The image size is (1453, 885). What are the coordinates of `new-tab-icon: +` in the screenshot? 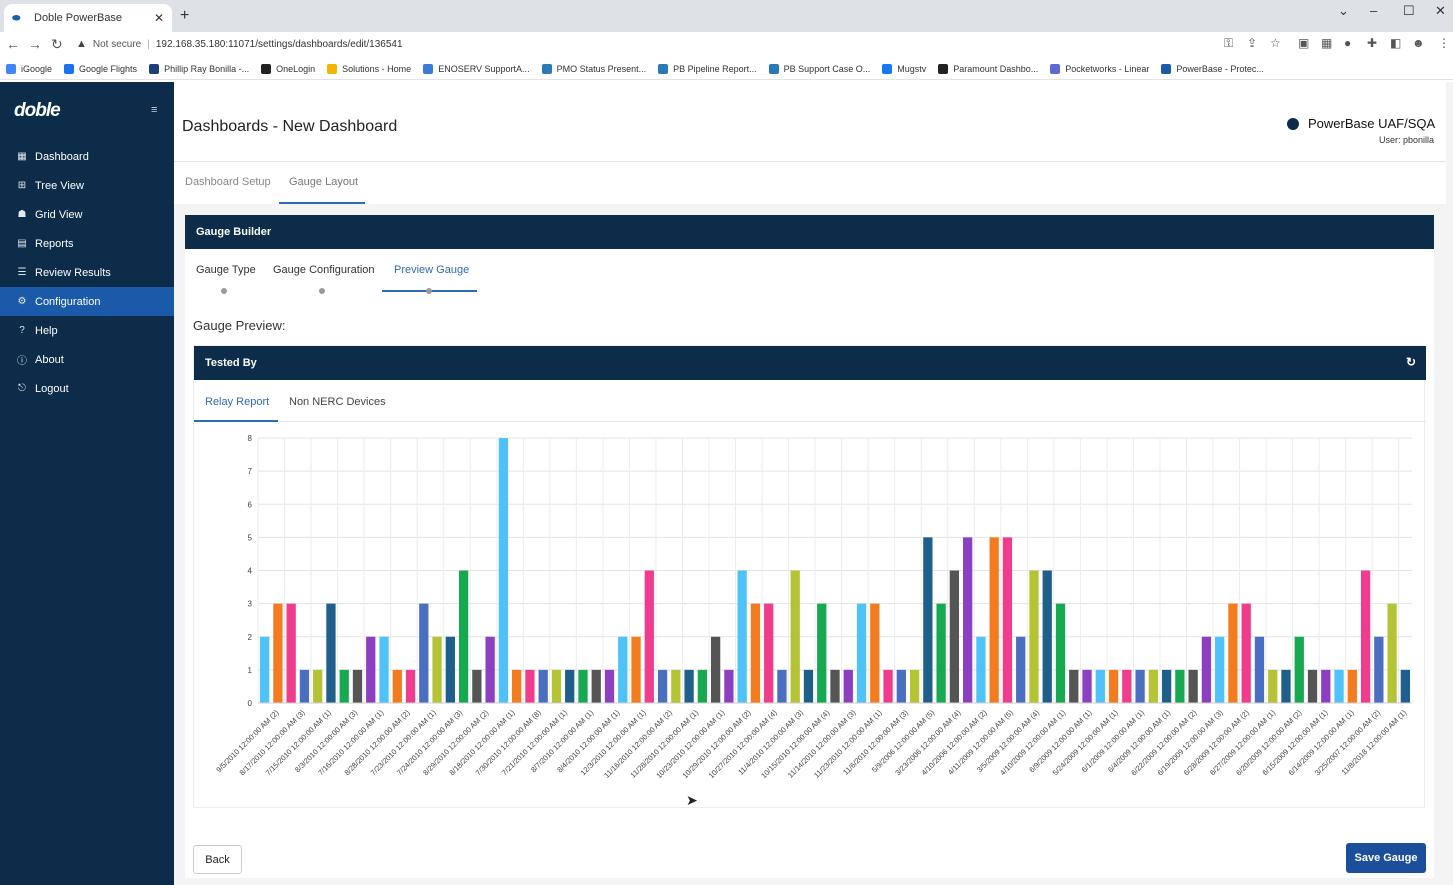 It's located at (184, 16).